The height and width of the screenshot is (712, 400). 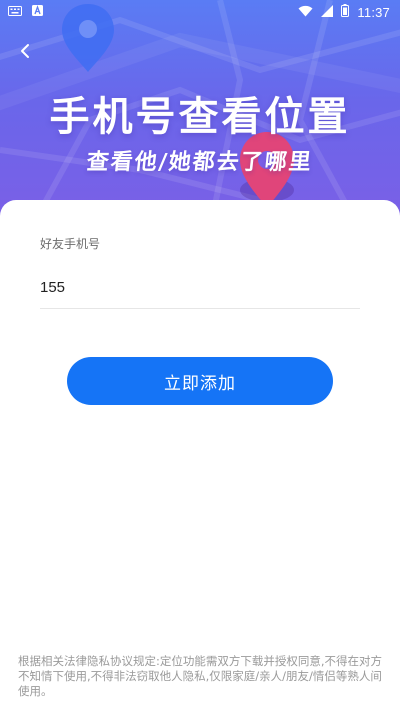 I want to click on status-time: 11:37, so click(x=373, y=12).